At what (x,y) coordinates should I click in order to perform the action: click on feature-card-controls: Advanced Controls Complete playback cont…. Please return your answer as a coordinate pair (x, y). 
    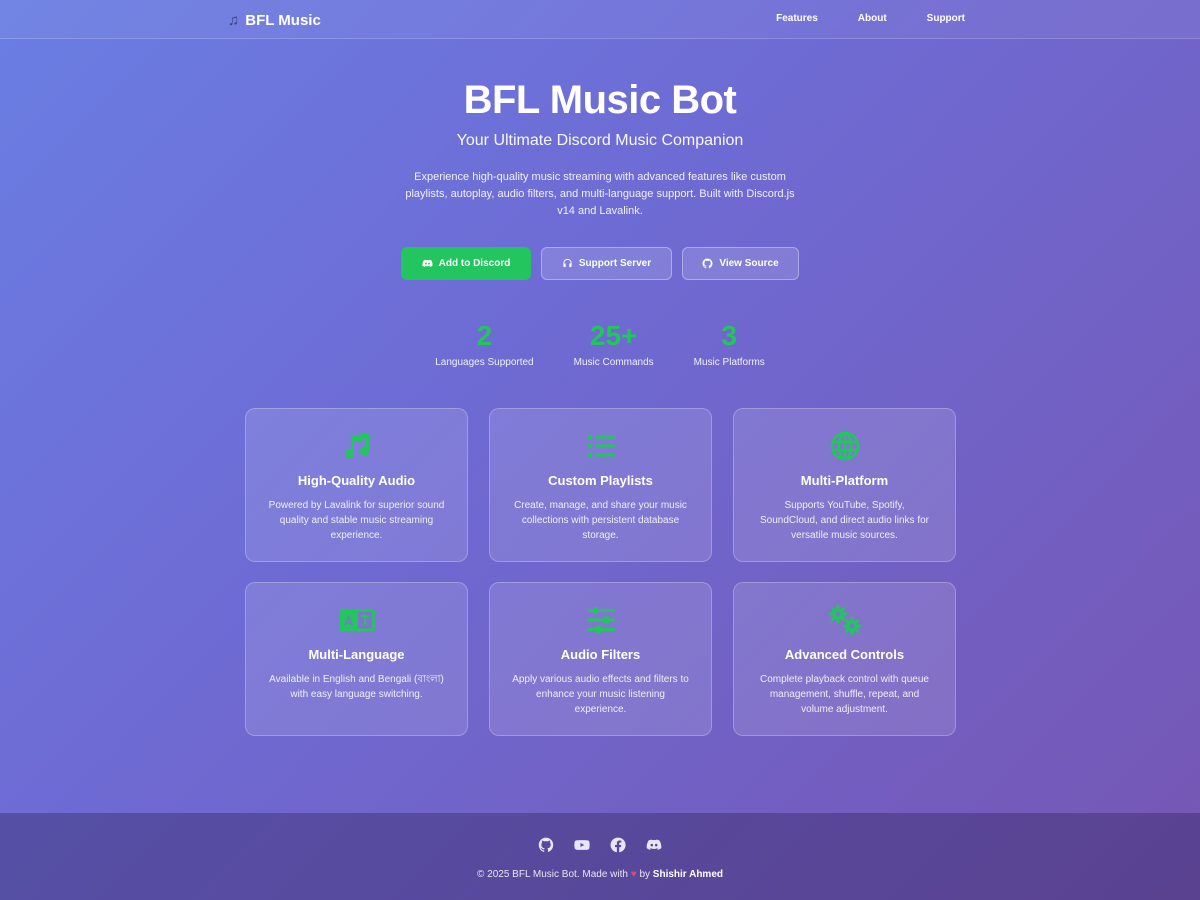
    Looking at the image, I should click on (844, 659).